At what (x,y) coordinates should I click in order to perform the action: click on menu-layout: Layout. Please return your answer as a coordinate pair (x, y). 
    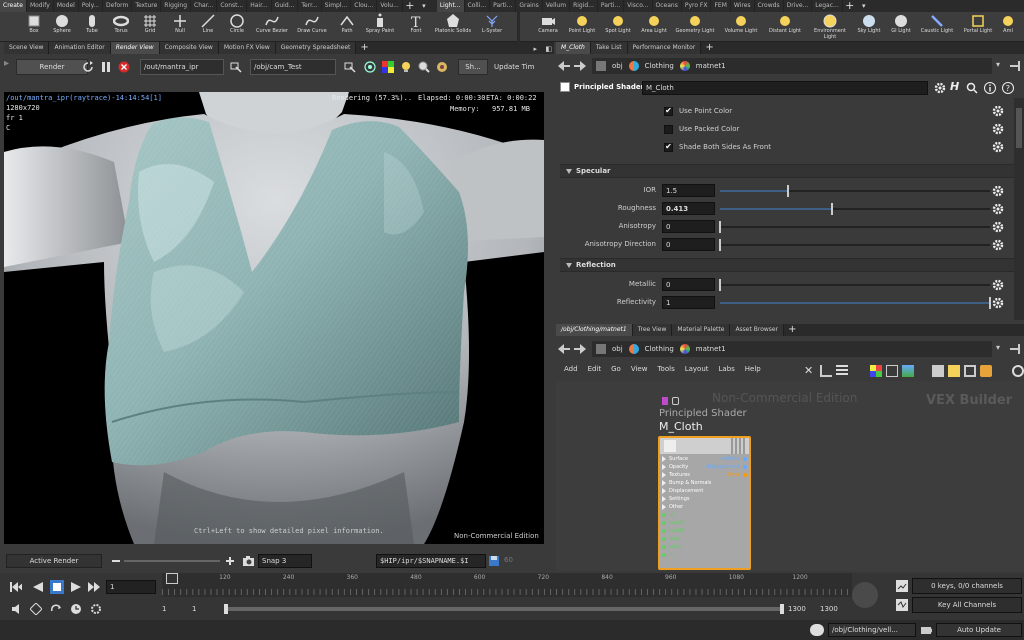
    Looking at the image, I should click on (697, 369).